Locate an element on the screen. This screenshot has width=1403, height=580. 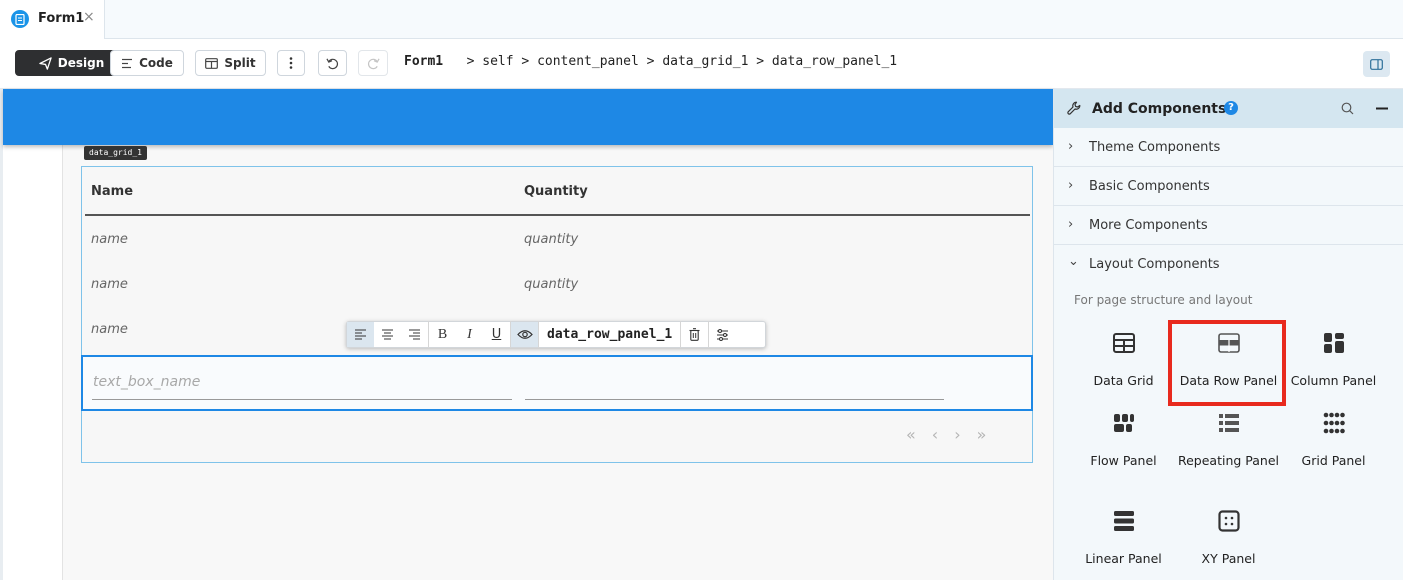
align-left-icon is located at coordinates (360, 334).